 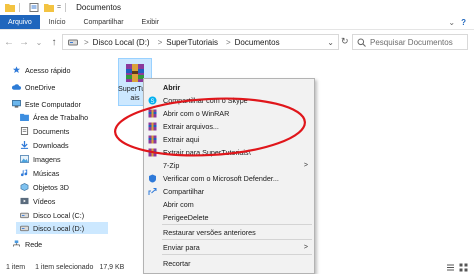 What do you see at coordinates (16, 243) in the screenshot?
I see `network-icon` at bounding box center [16, 243].